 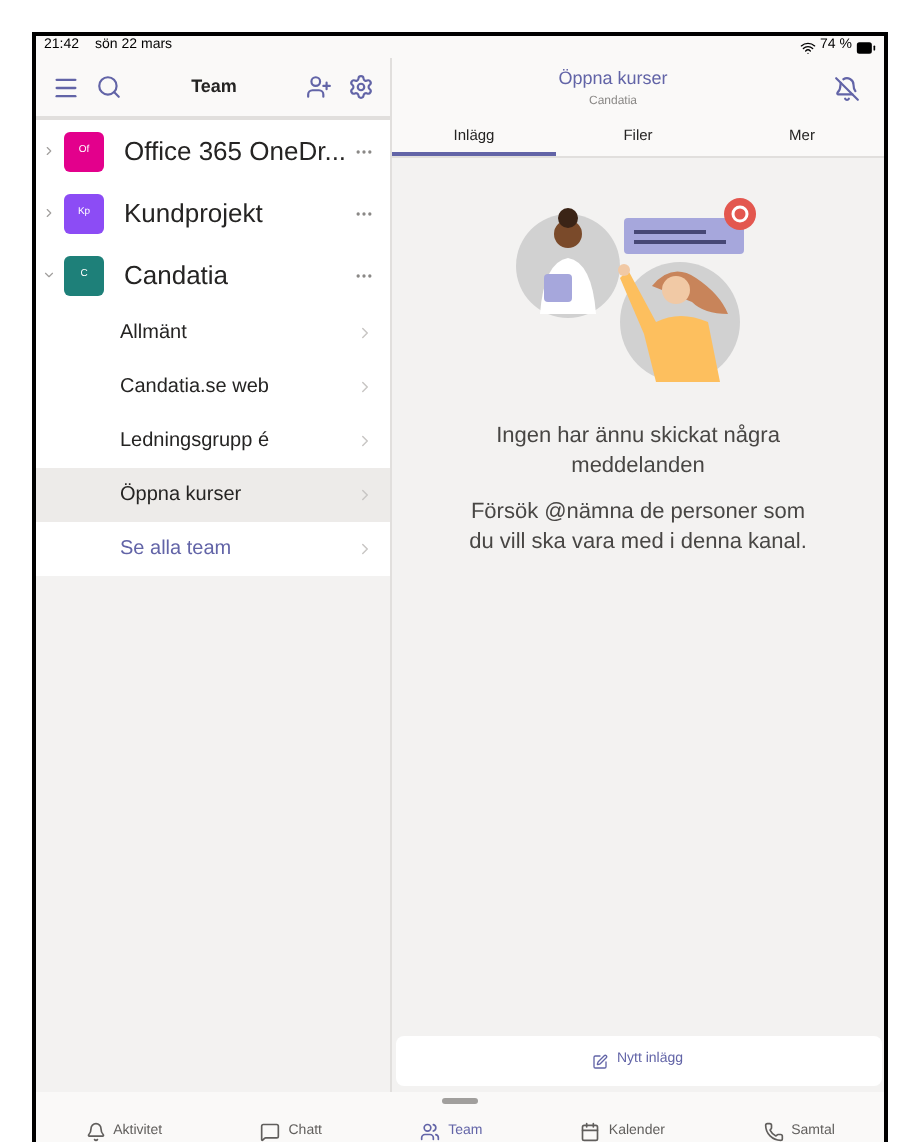 I want to click on battery-icon, so click(x=866, y=47).